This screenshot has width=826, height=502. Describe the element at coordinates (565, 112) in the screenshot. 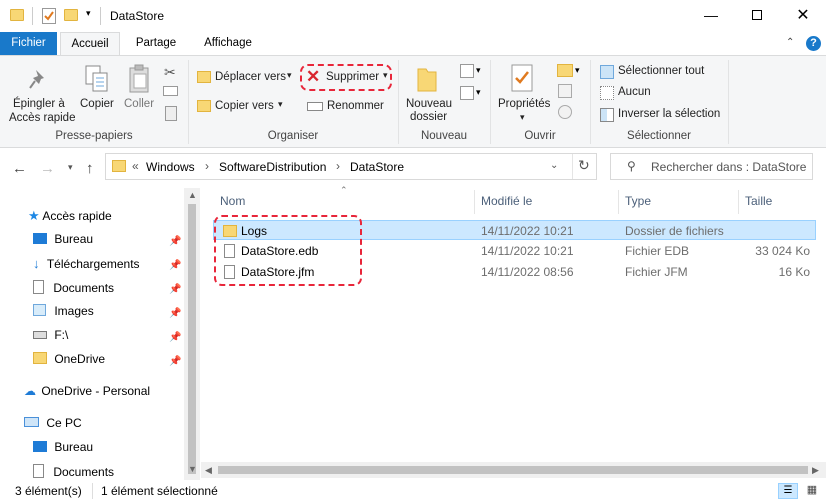

I see `history-icon` at that location.